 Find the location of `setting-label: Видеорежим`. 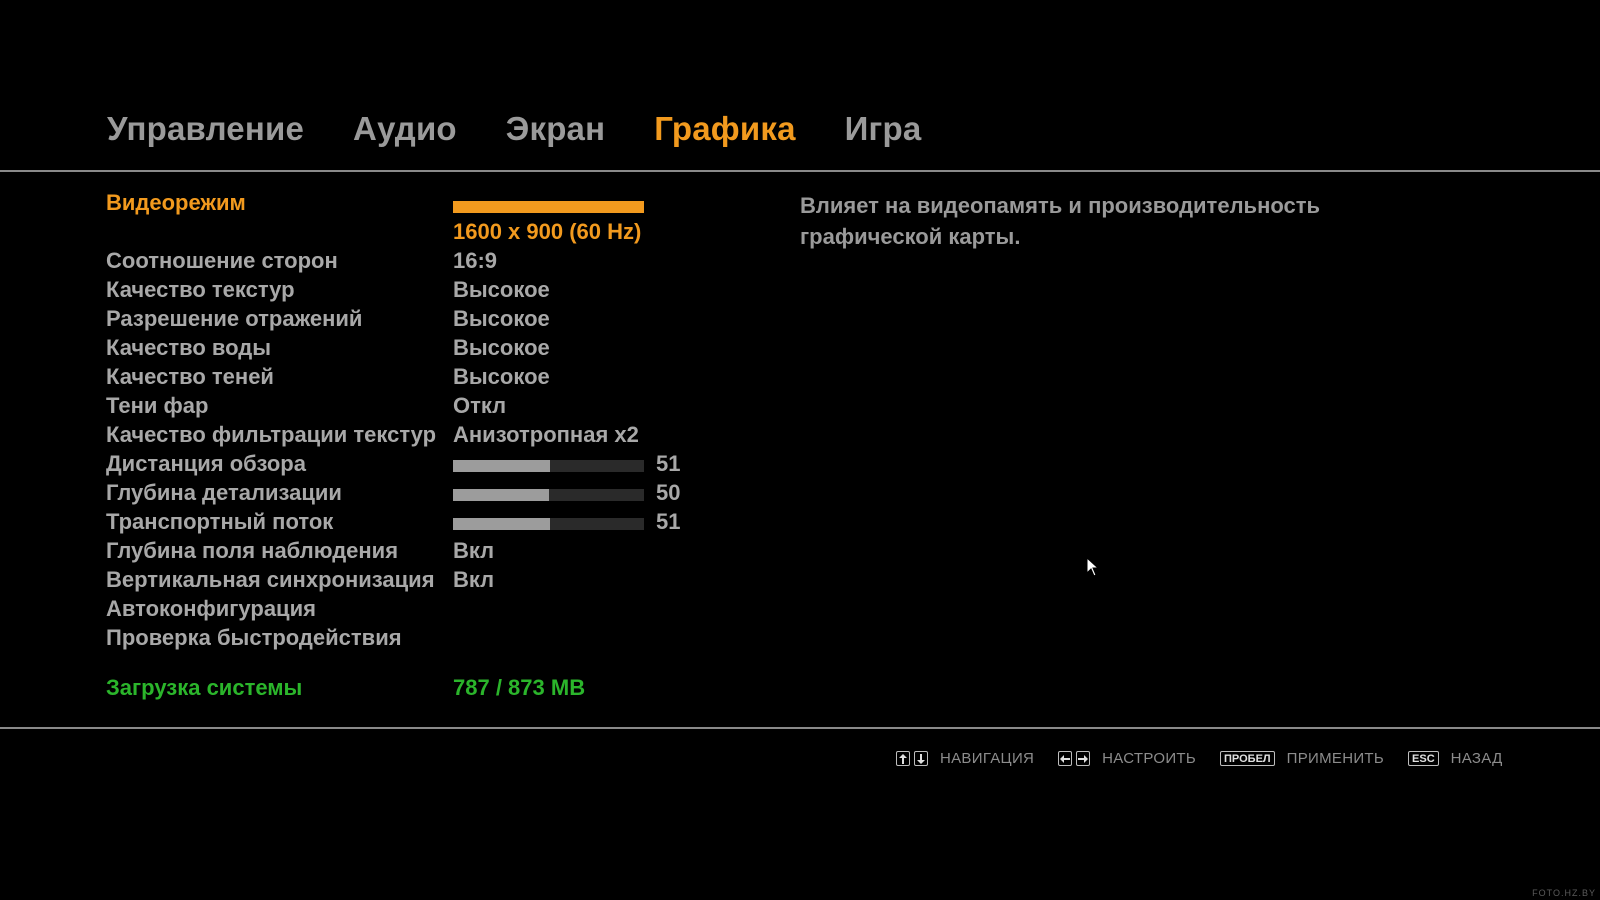

setting-label: Видеорежим is located at coordinates (176, 202).